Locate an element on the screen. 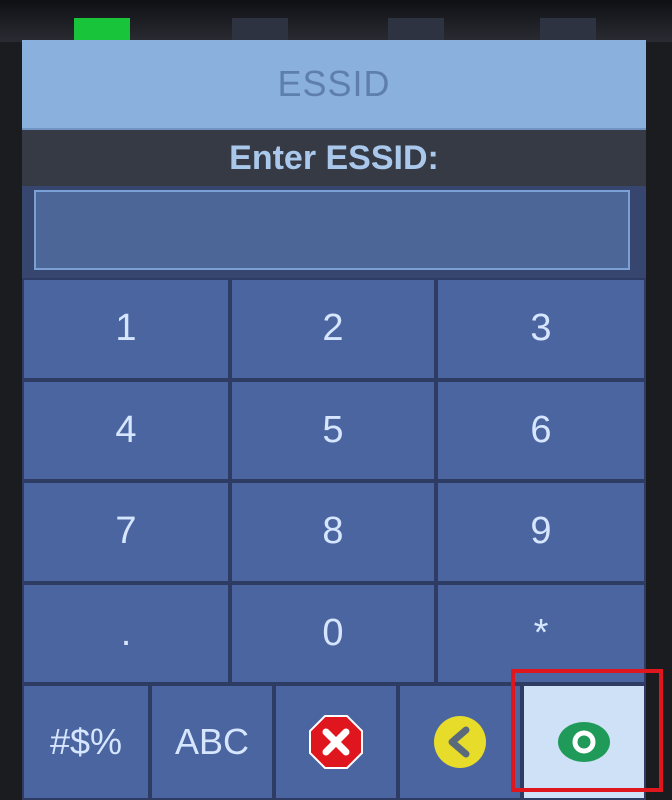  backspace-button is located at coordinates (460, 742).